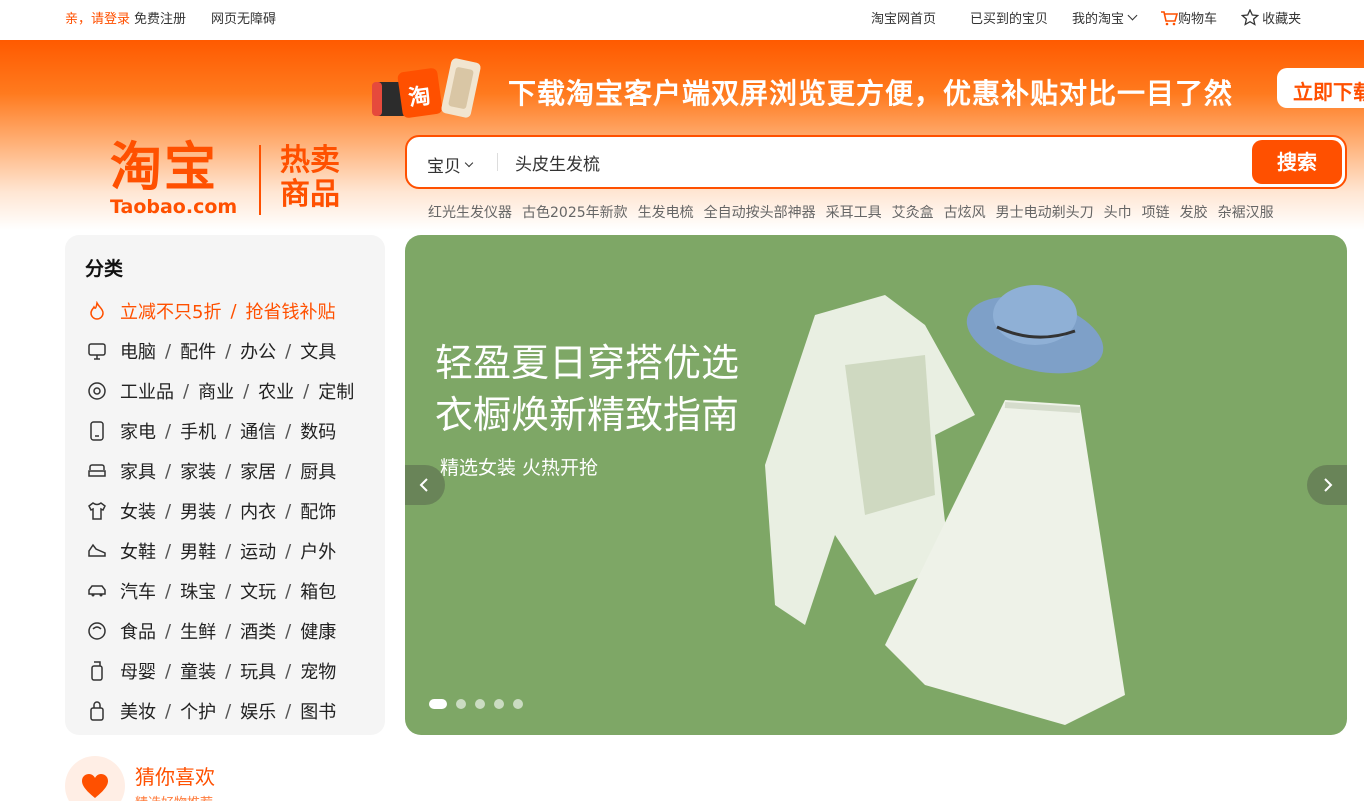  What do you see at coordinates (1188, 17) in the screenshot?
I see `cart-link: 购物车` at bounding box center [1188, 17].